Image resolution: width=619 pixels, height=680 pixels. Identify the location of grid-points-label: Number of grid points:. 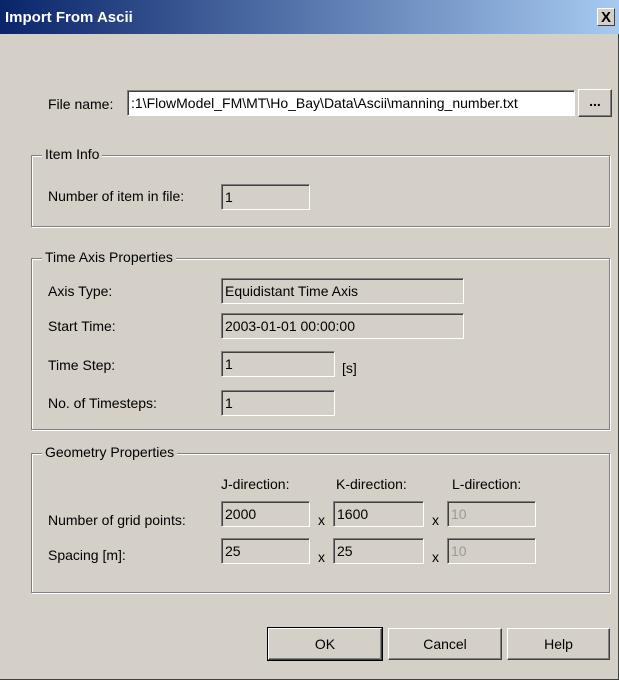
(117, 520).